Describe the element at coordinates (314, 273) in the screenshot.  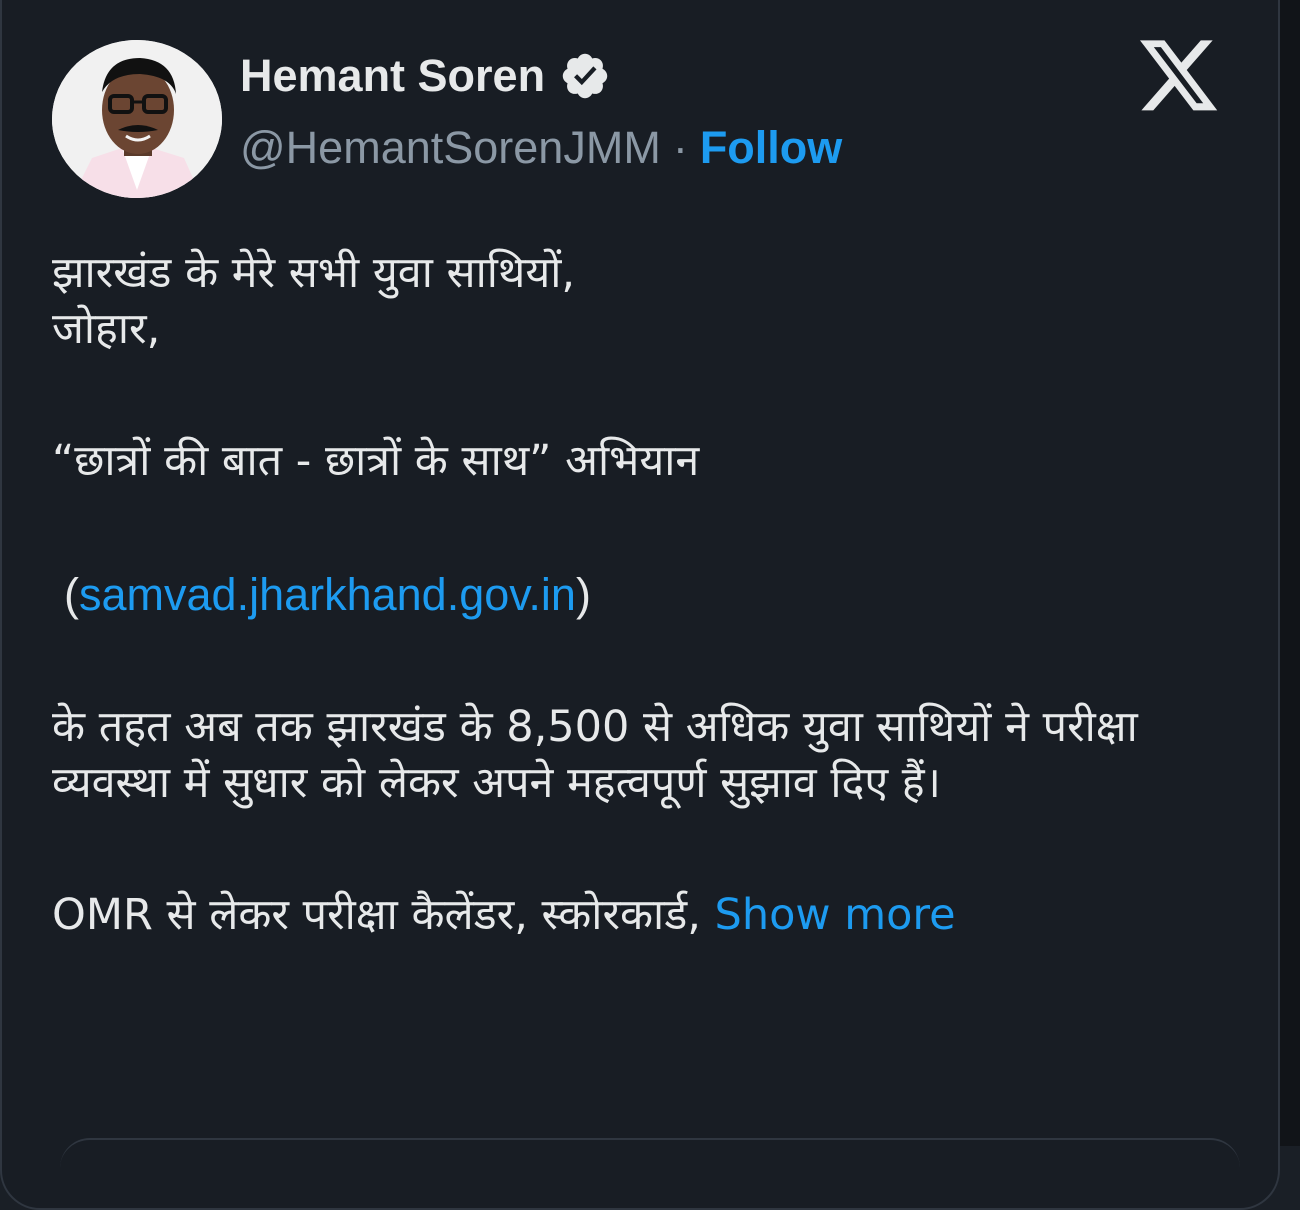
I see `tweet-line-greeting: झारखंड के मेरे सभी युवा साथियों,` at that location.